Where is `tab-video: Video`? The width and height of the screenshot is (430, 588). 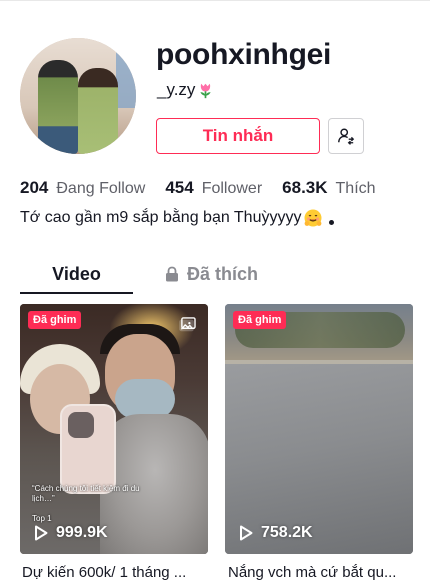 tab-video: Video is located at coordinates (76, 274).